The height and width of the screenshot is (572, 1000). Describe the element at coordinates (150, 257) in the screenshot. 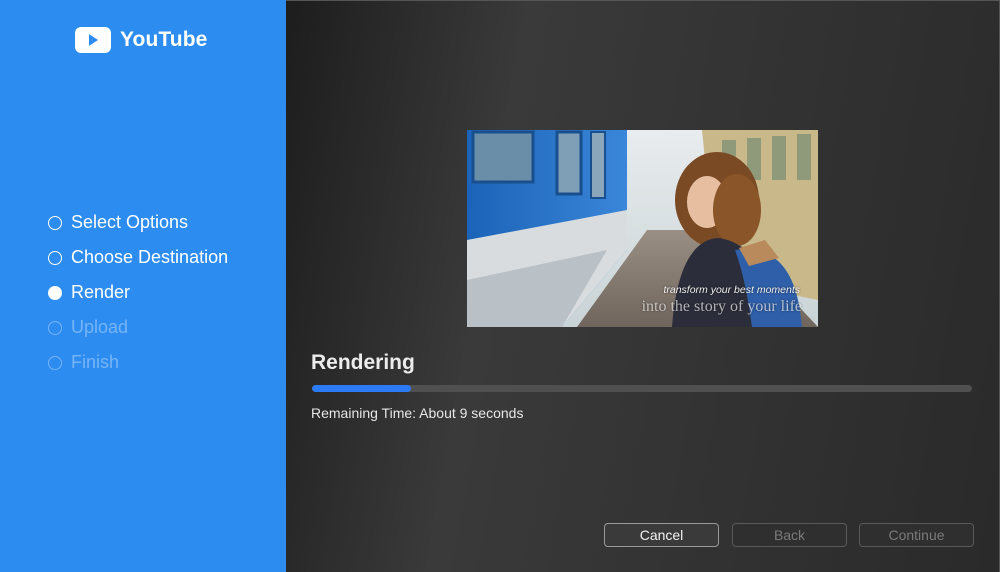

I see `step-label: Choose Destination` at that location.